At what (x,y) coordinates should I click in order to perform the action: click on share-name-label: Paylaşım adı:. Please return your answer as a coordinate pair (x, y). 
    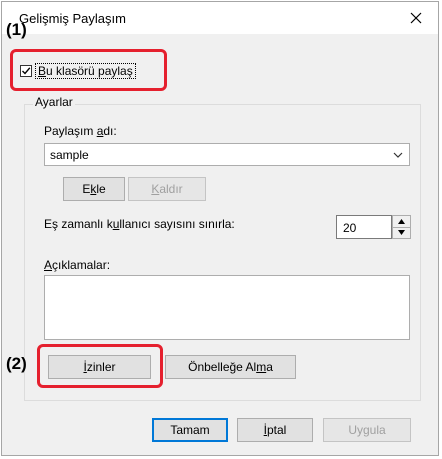
    Looking at the image, I should click on (80, 131).